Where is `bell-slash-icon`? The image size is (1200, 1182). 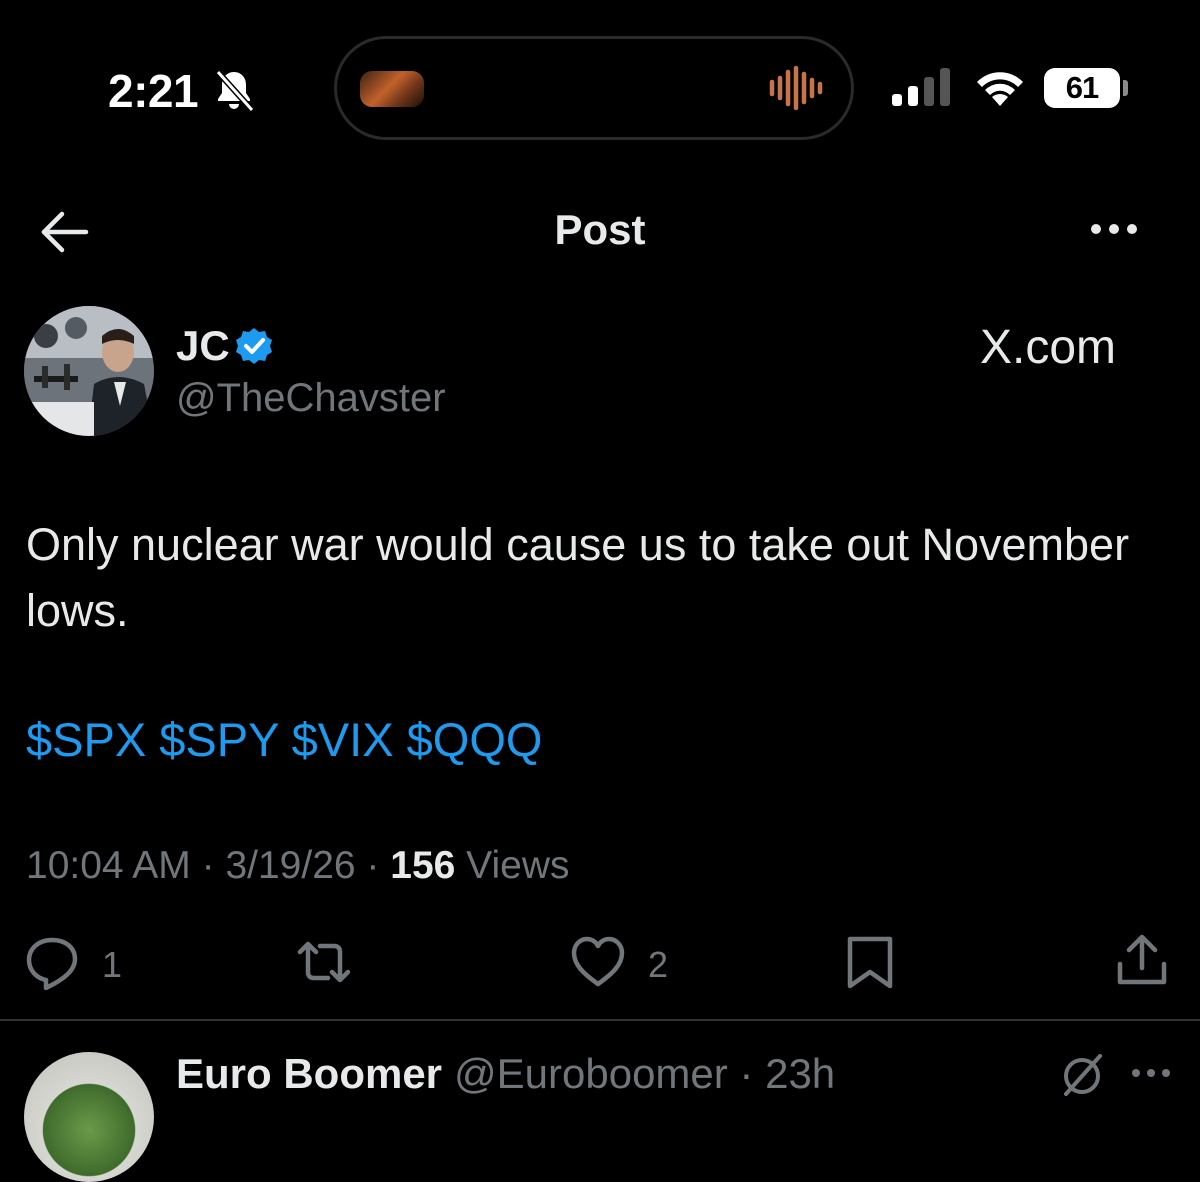 bell-slash-icon is located at coordinates (235, 91).